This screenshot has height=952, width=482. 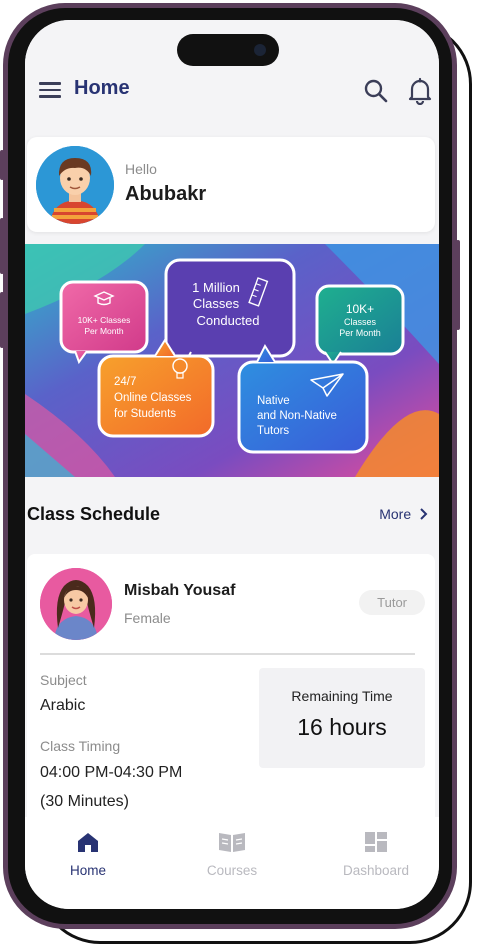 I want to click on nav-dashboard-label: Dashboard, so click(x=376, y=870).